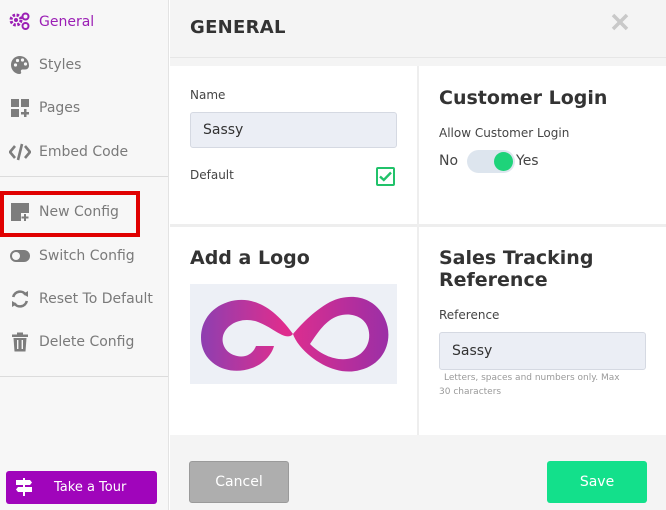 Image resolution: width=666 pixels, height=510 pixels. I want to click on add-logo-title: Add a Logo, so click(250, 258).